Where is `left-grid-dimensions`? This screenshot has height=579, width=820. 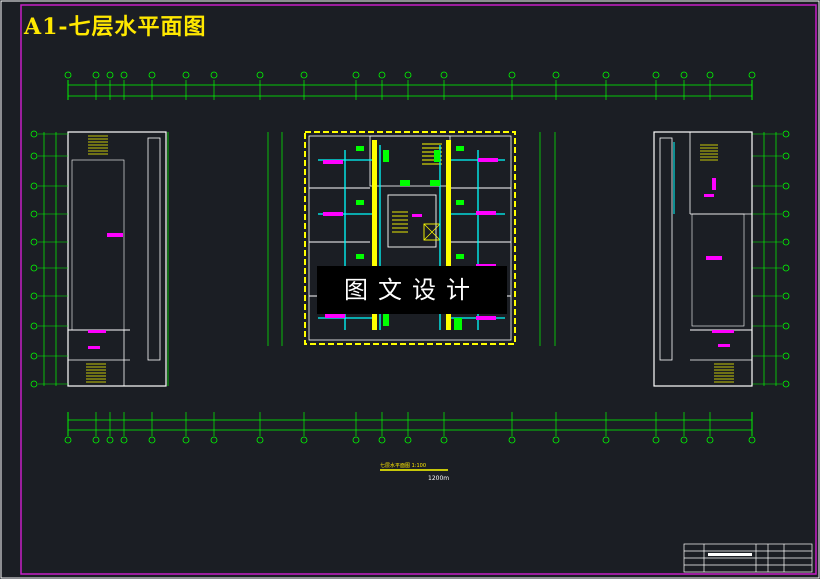
left-grid-dimensions is located at coordinates (163, 259).